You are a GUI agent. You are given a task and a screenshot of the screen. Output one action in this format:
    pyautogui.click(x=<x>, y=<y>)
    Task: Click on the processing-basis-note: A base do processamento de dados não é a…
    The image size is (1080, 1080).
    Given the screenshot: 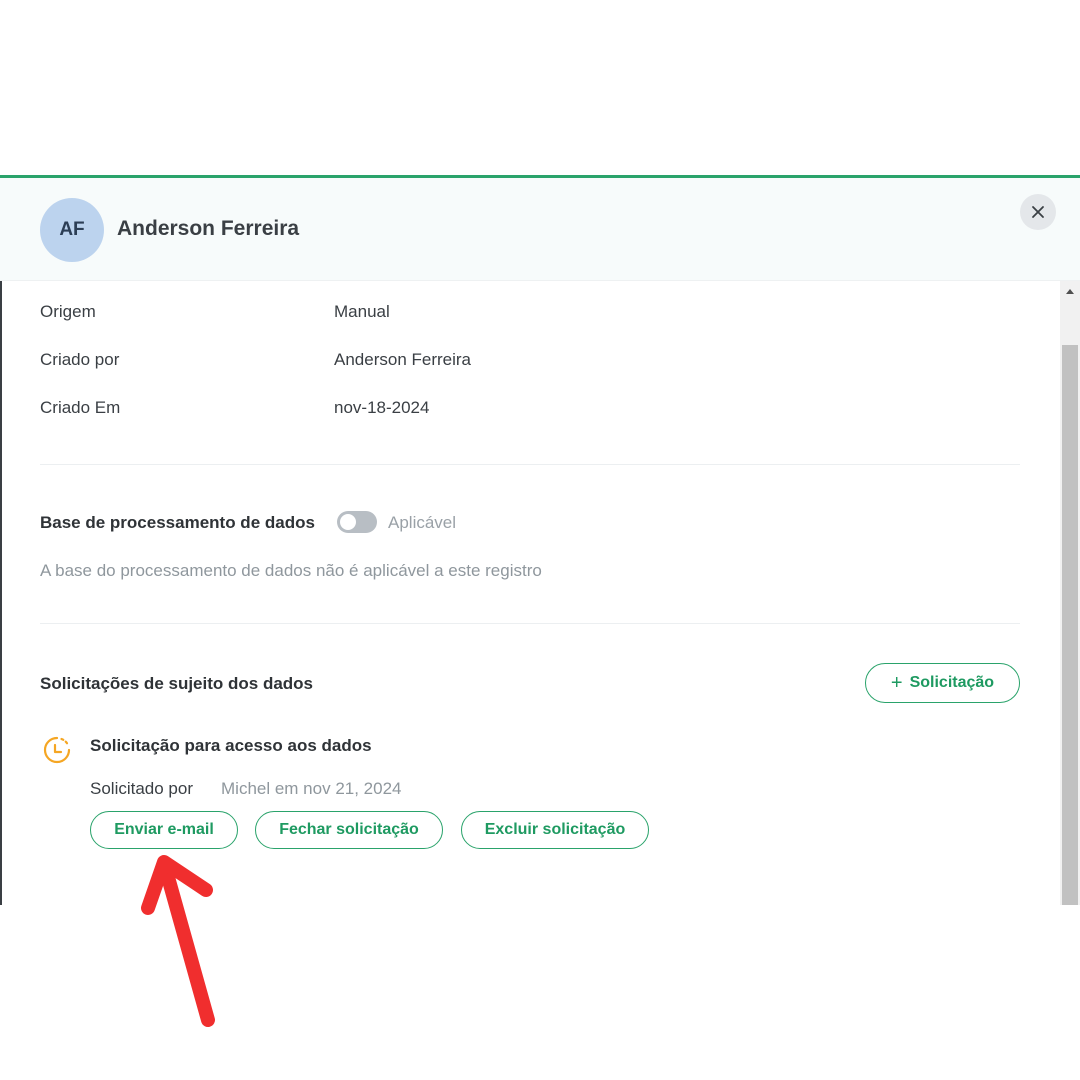 What is the action you would take?
    pyautogui.click(x=291, y=570)
    